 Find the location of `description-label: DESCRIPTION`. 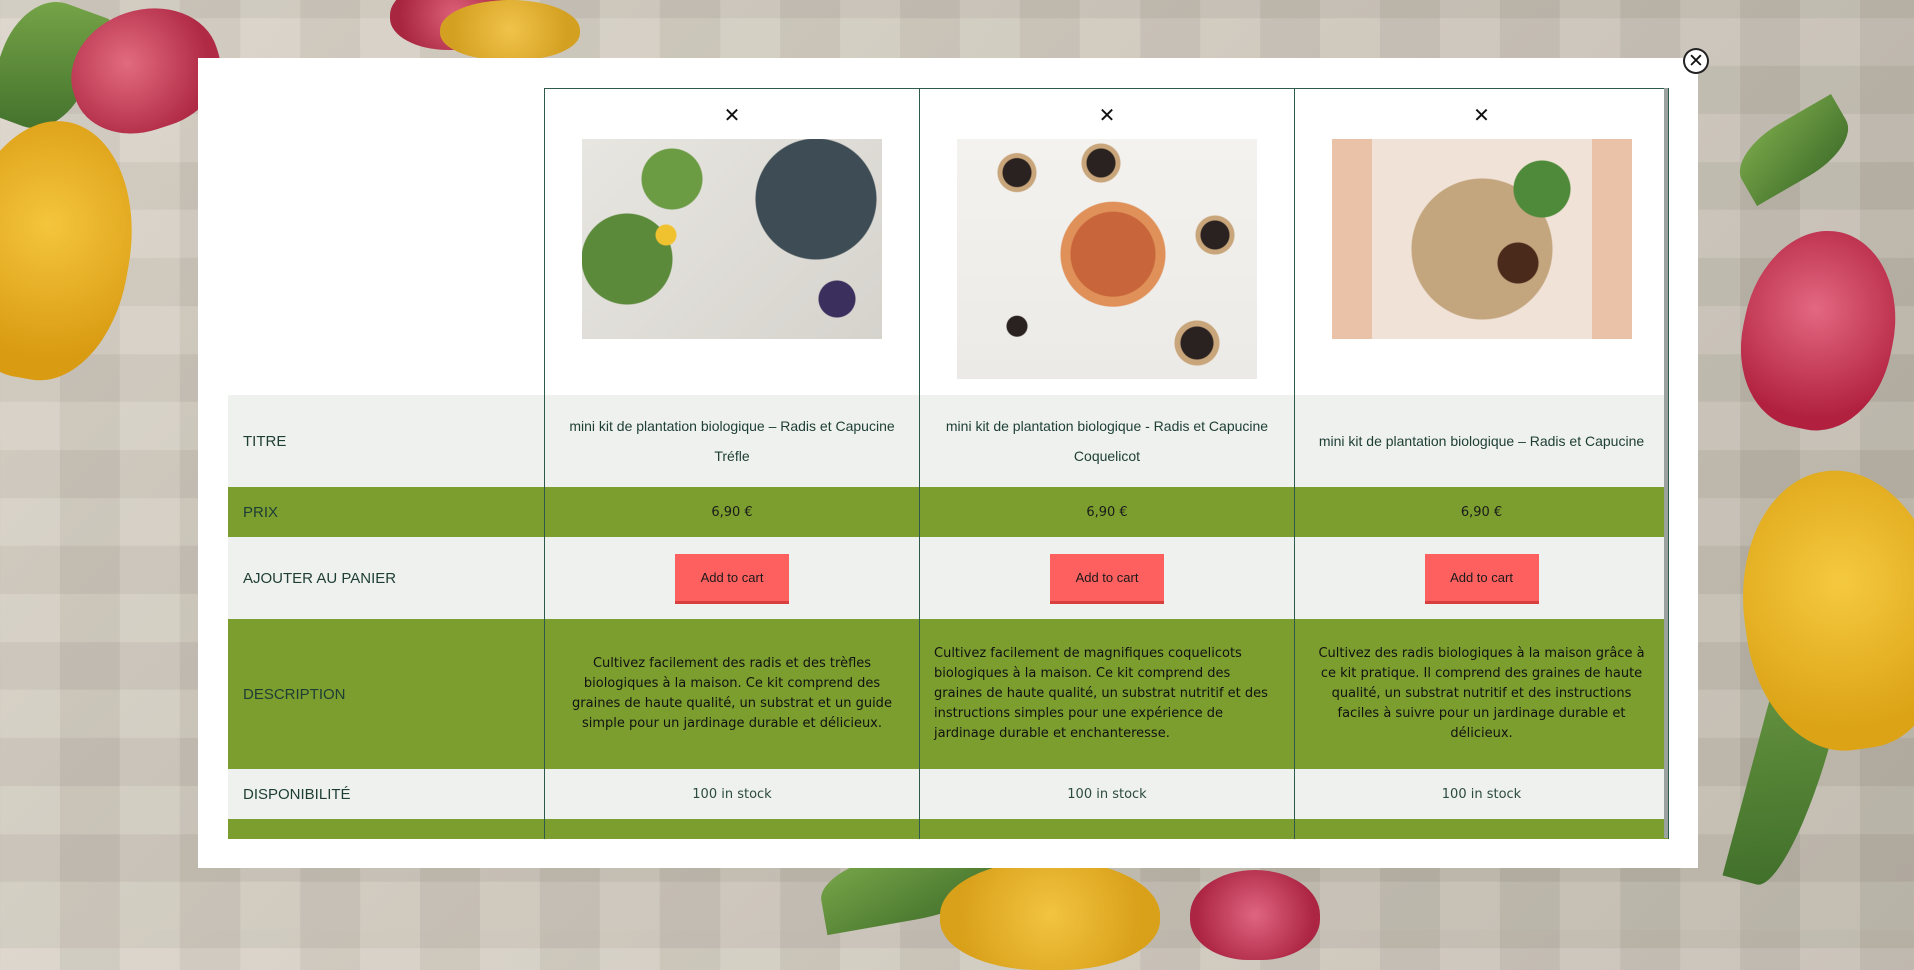

description-label: DESCRIPTION is located at coordinates (294, 694).